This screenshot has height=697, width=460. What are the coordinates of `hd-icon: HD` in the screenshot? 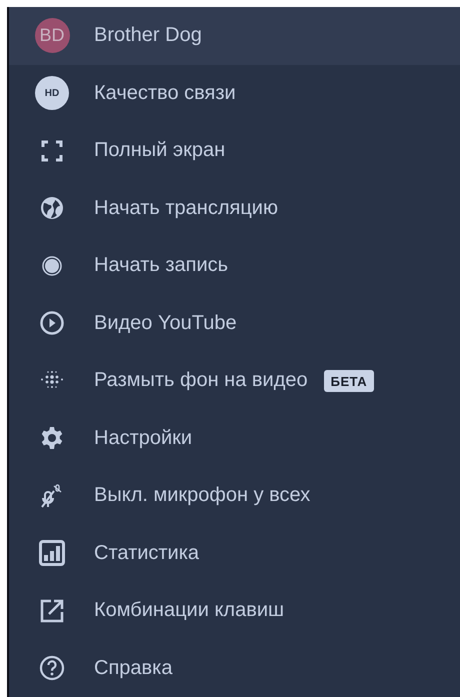 It's located at (52, 93).